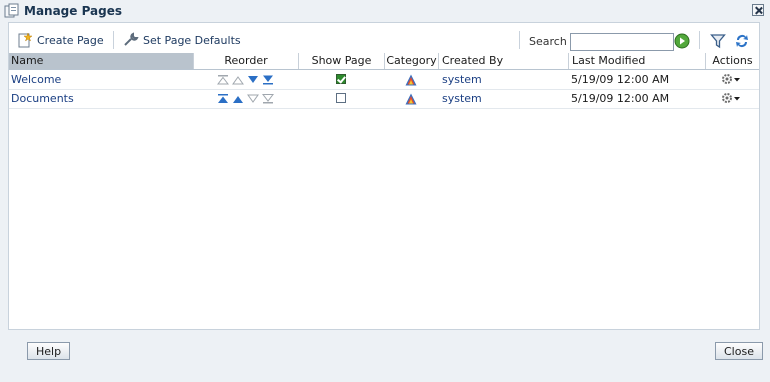  Describe the element at coordinates (412, 61) in the screenshot. I see `column-header-category: Category` at that location.